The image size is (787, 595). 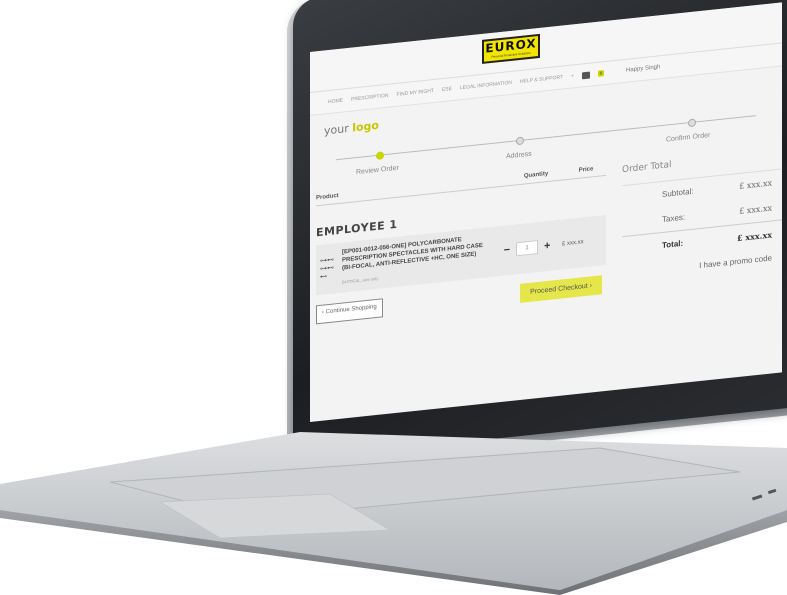 What do you see at coordinates (338, 129) in the screenshot?
I see `logo-prefix: your` at bounding box center [338, 129].